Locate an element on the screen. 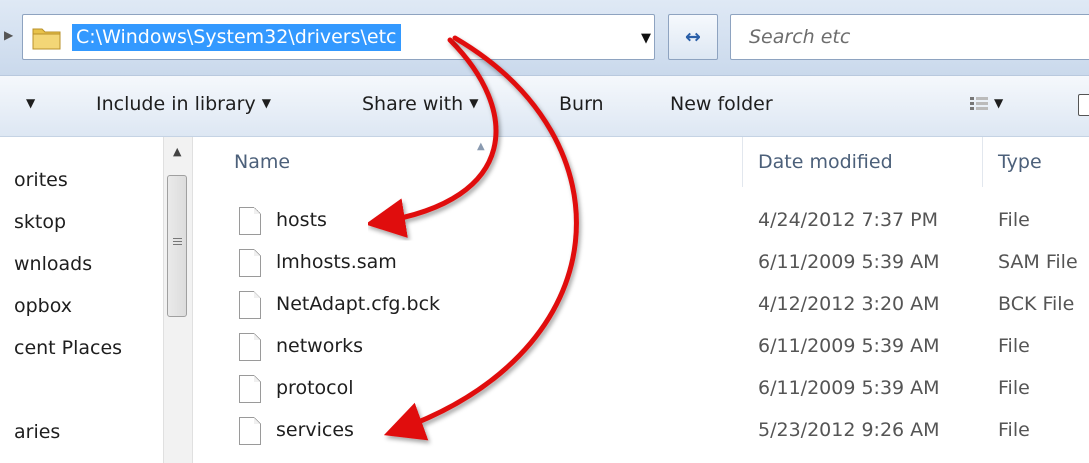 Image resolution: width=1089 pixels, height=463 pixels. refresh-icon: ↔ is located at coordinates (693, 37).